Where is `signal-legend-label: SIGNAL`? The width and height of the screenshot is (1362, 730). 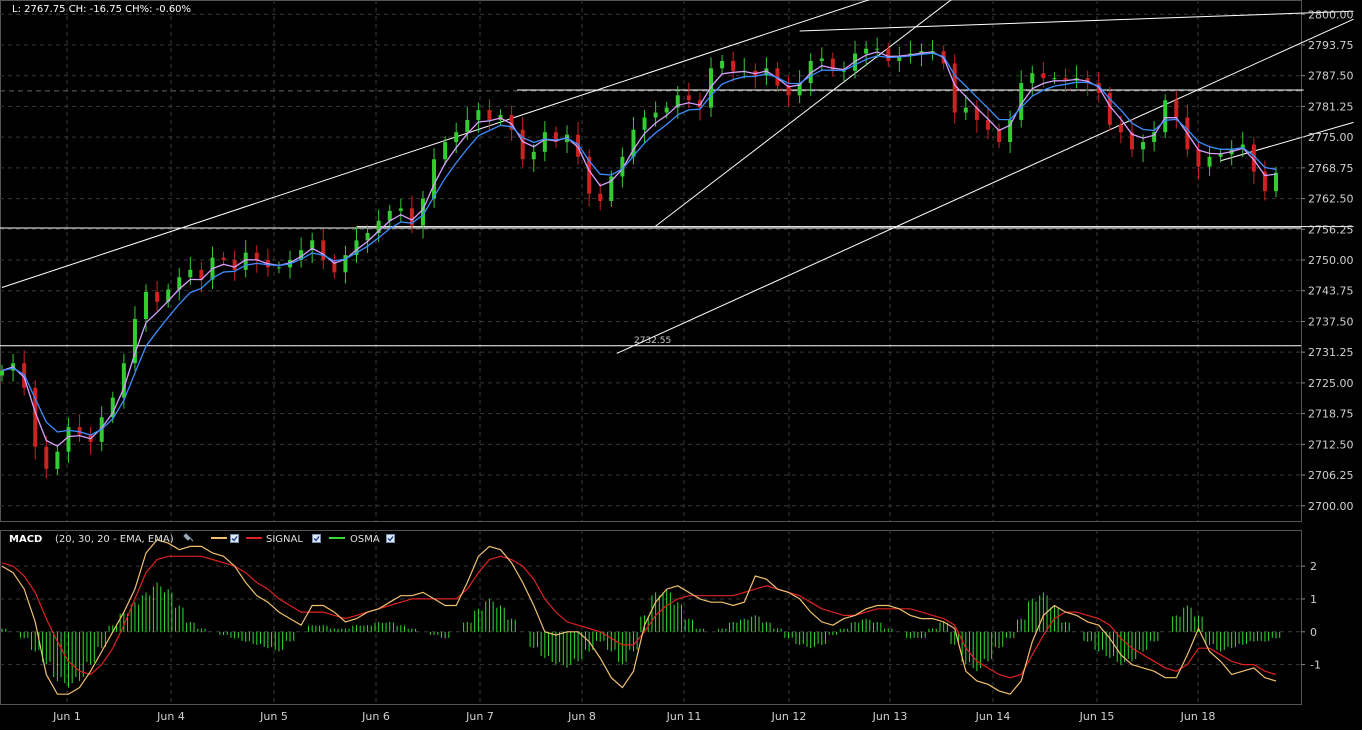
signal-legend-label: SIGNAL is located at coordinates (284, 539).